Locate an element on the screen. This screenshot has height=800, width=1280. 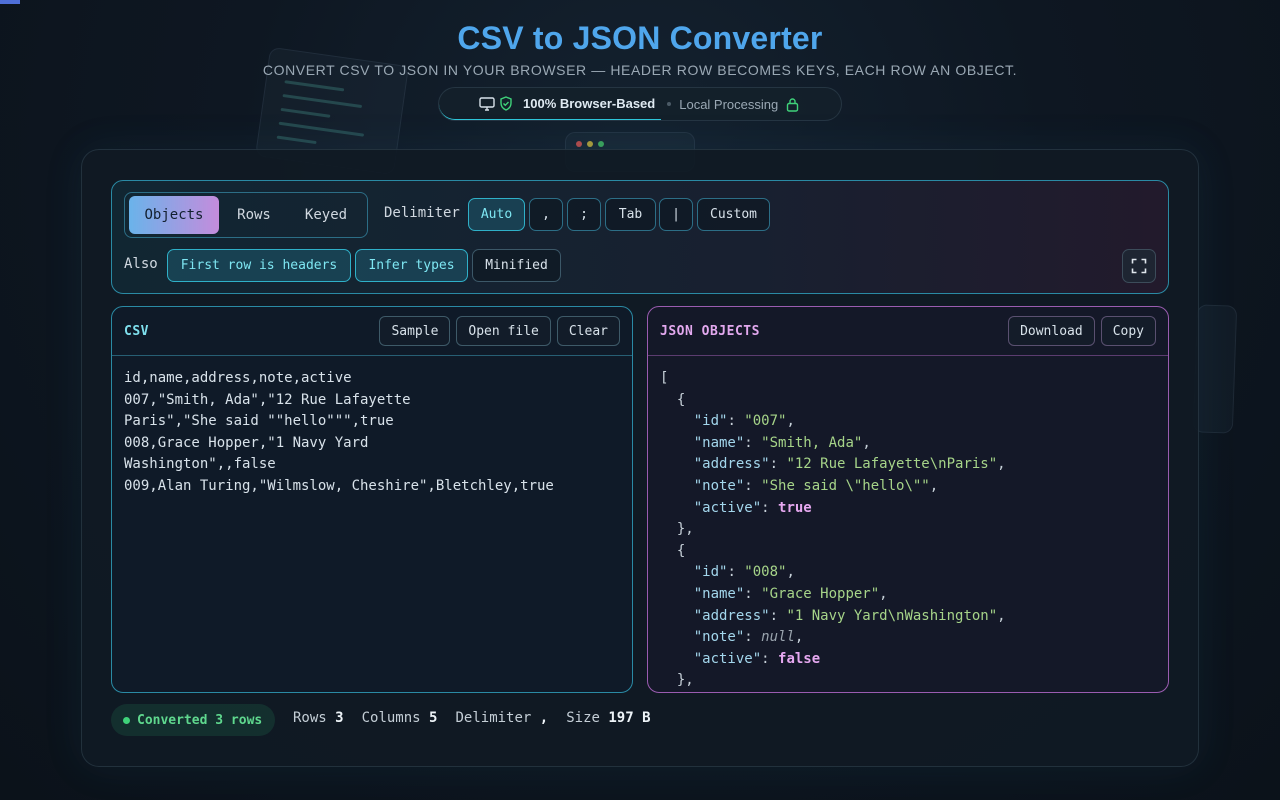
expand-icon is located at coordinates (1139, 266).